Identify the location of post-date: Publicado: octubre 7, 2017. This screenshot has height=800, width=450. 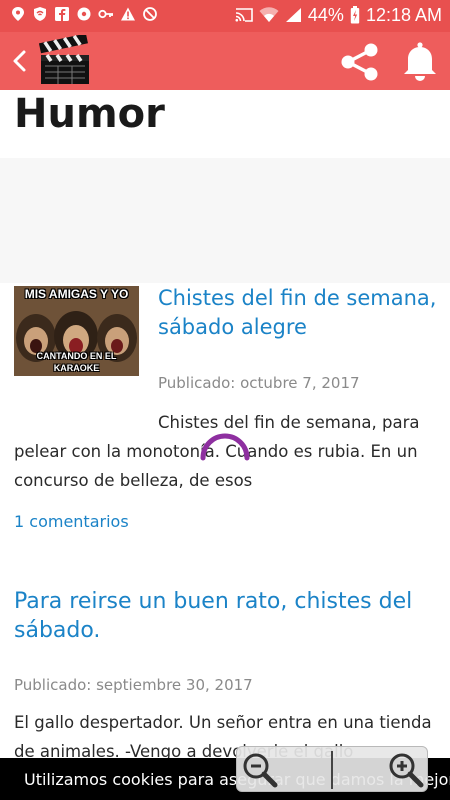
(259, 383).